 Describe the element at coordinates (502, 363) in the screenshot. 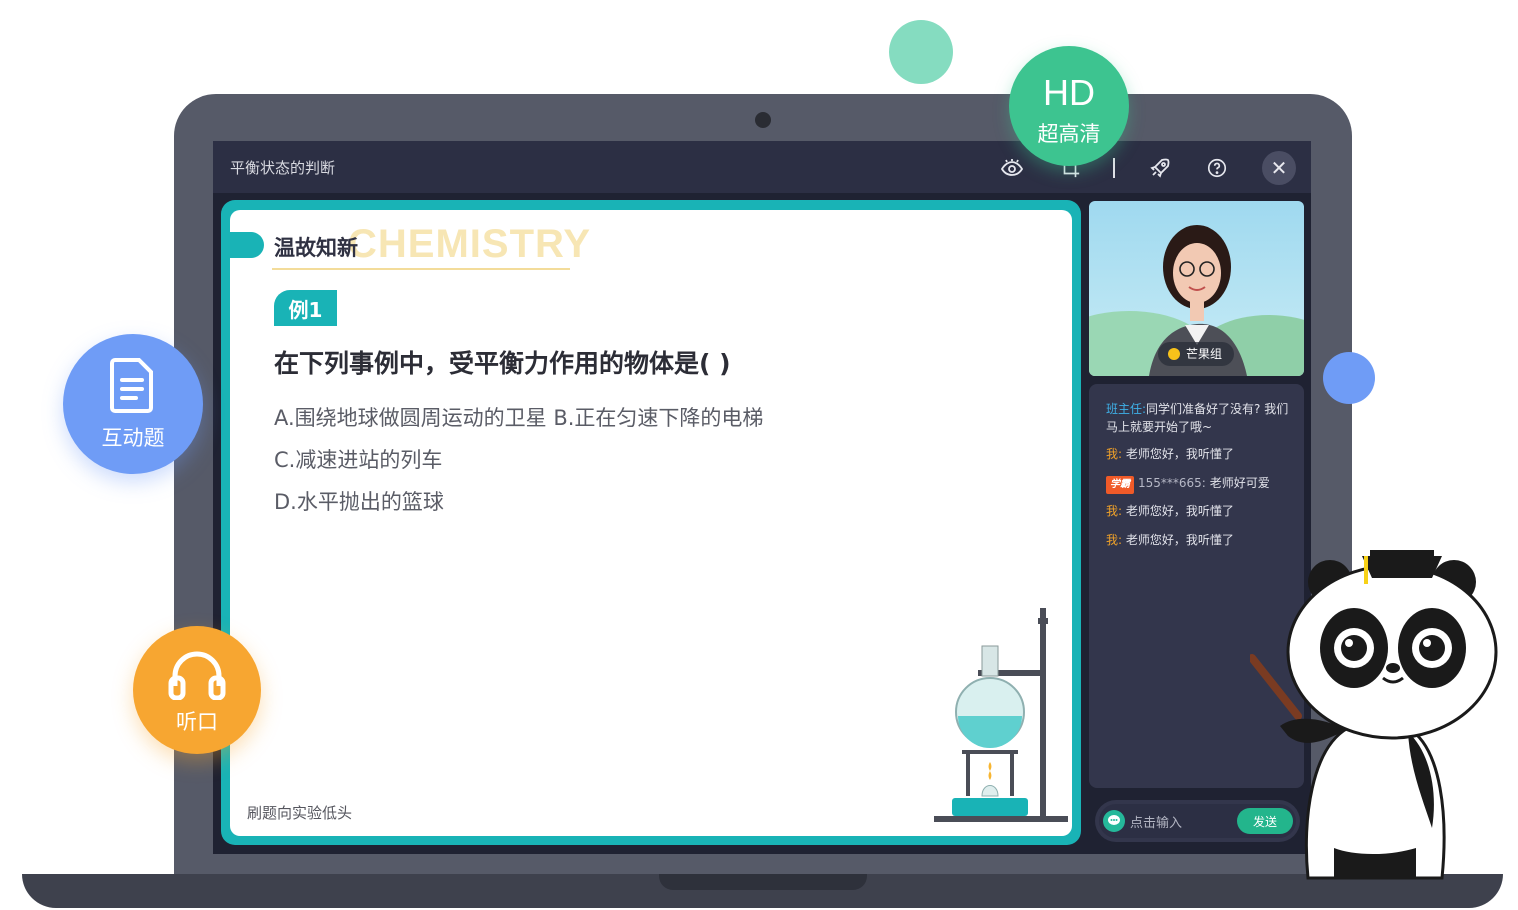

I see `question-text: 在下列事例中，受平衡力作用的物体是( )` at that location.